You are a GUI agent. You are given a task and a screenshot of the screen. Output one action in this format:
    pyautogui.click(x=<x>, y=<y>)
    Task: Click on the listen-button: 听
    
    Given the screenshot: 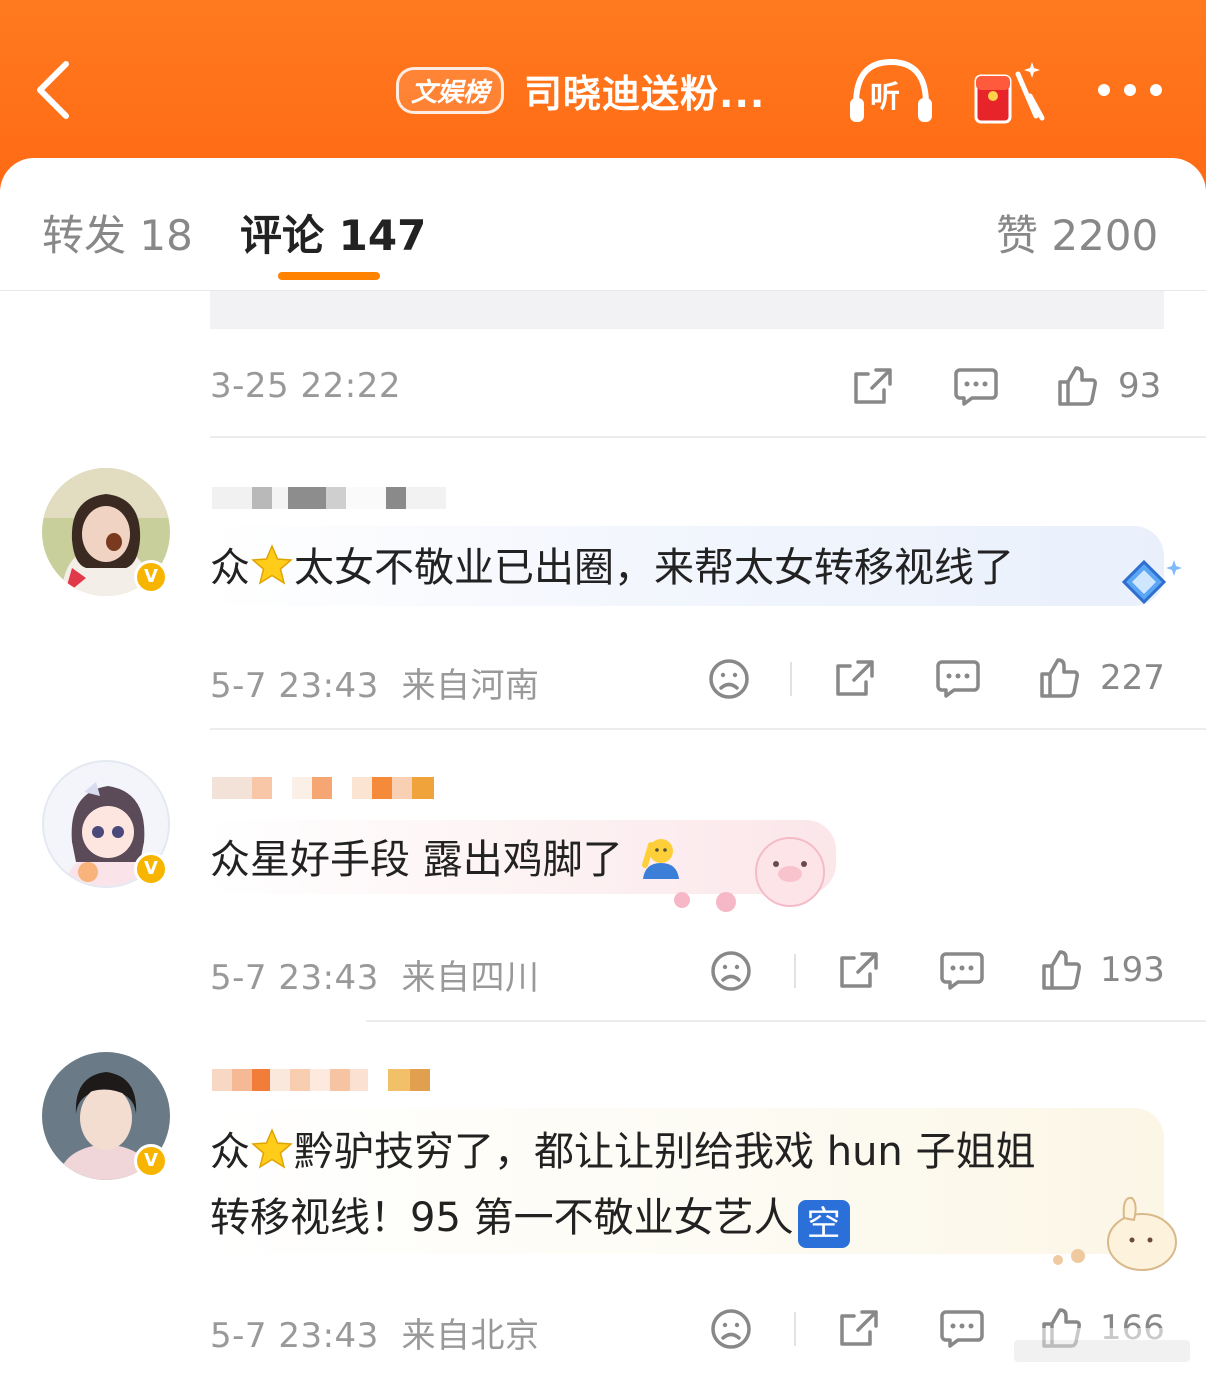 What is the action you would take?
    pyautogui.click(x=891, y=91)
    